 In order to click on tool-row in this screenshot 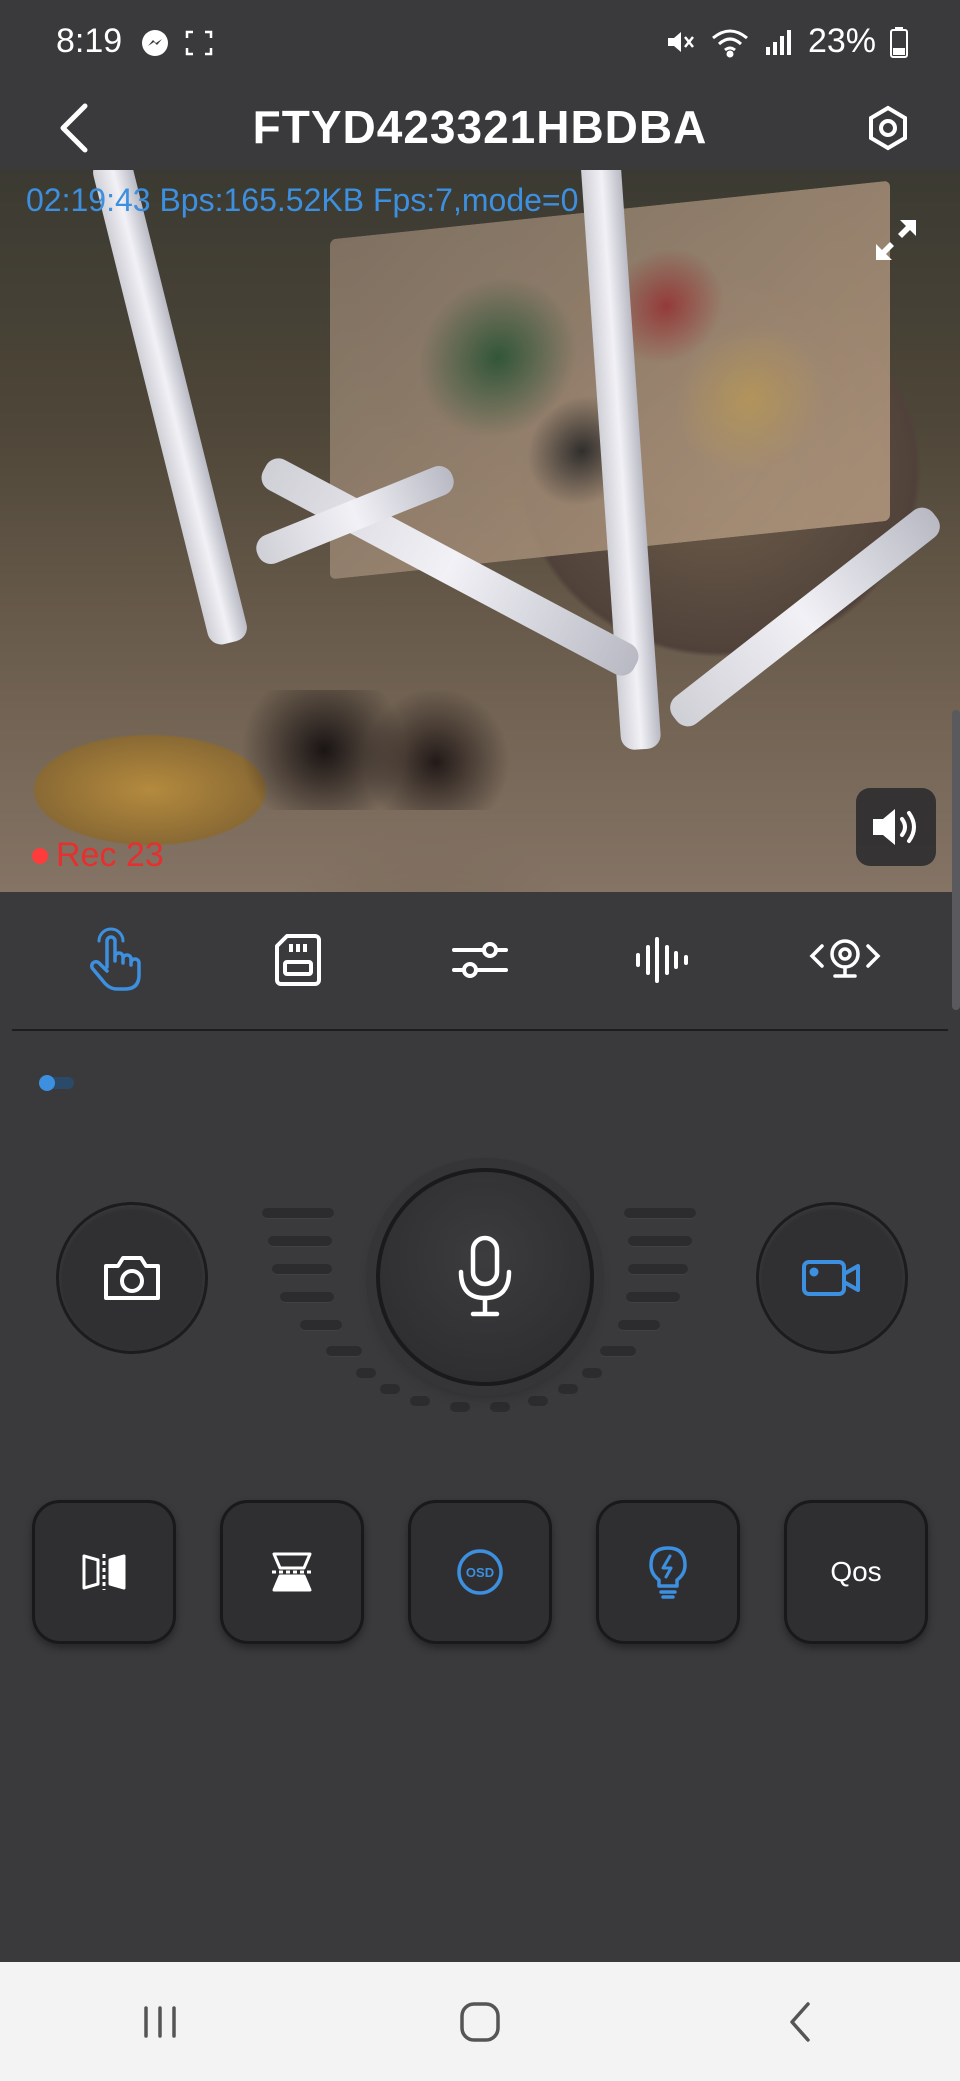, I will do `click(480, 960)`.